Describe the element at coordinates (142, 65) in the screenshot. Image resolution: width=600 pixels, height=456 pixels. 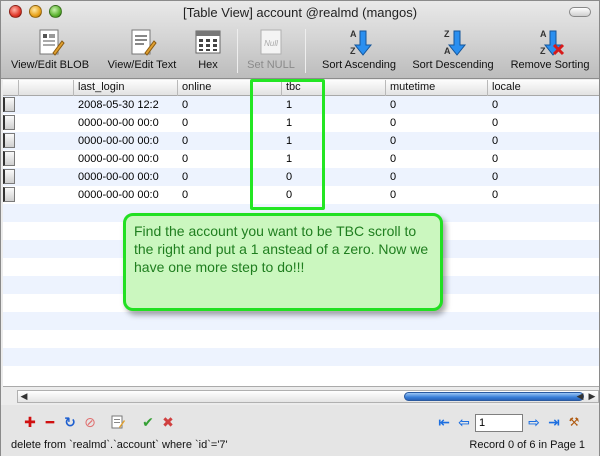
I see `view-edit-text-label: View/Edit Text` at that location.